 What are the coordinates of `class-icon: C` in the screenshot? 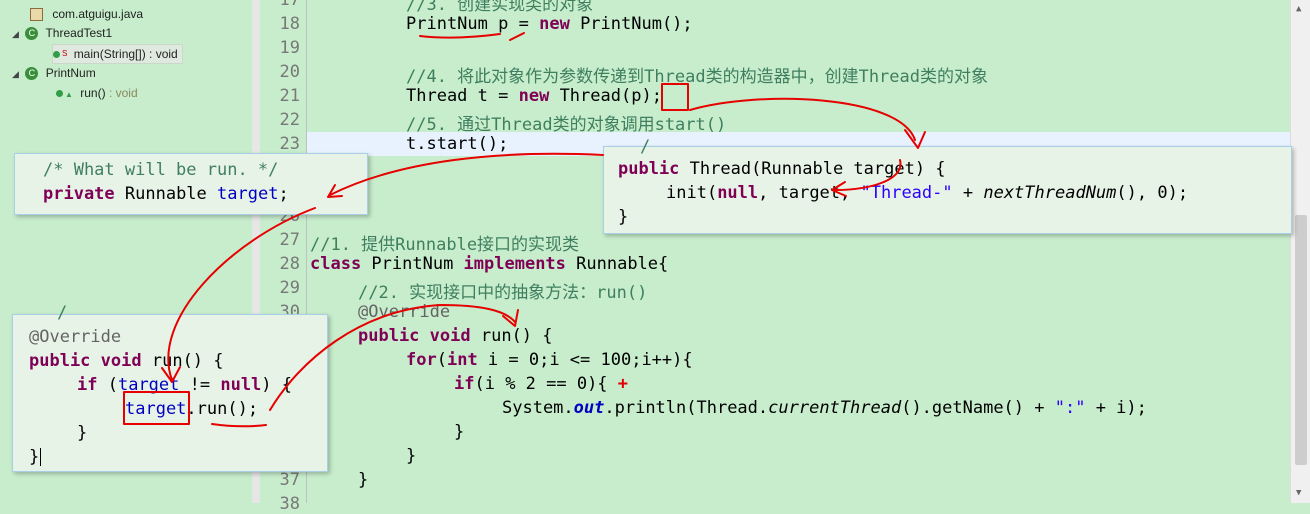 It's located at (32, 34).